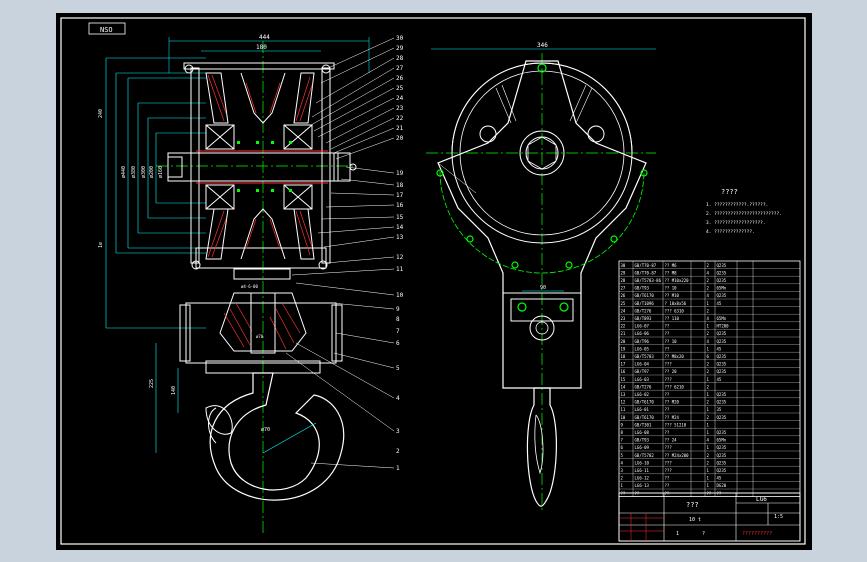 This screenshot has width=867, height=562. Describe the element at coordinates (778, 517) in the screenshot. I see `scale-value: 1:5` at that location.